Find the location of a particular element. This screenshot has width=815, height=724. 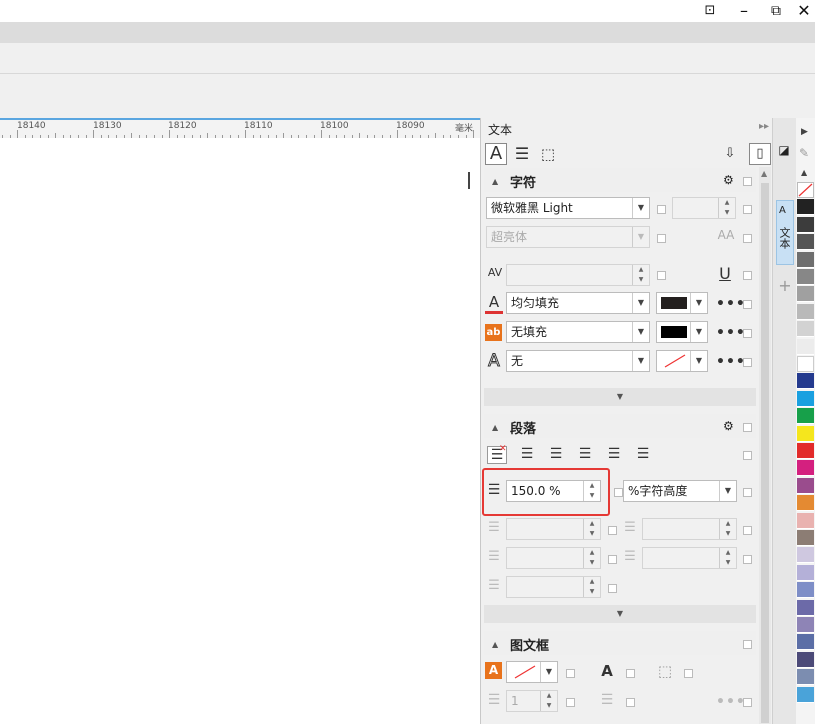

paragraph-tab-icon: ☰ is located at coordinates (522, 154).